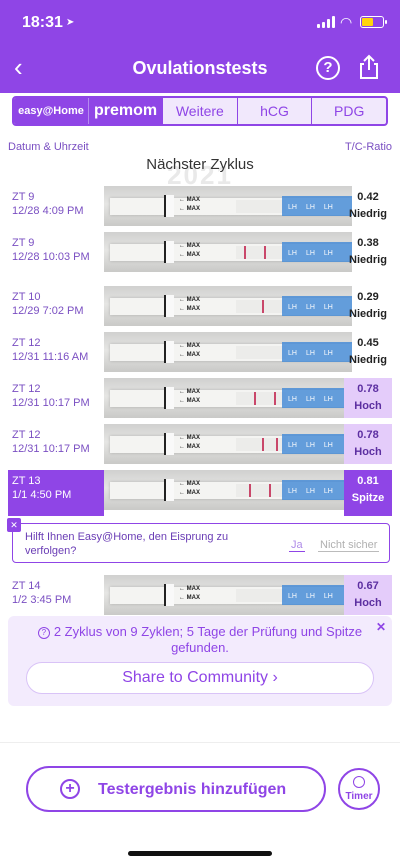 Image resolution: width=400 pixels, height=865 pixels. Describe the element at coordinates (56, 595) in the screenshot. I see `test-datetime: ZT 14 1/2 3:45 PM` at that location.